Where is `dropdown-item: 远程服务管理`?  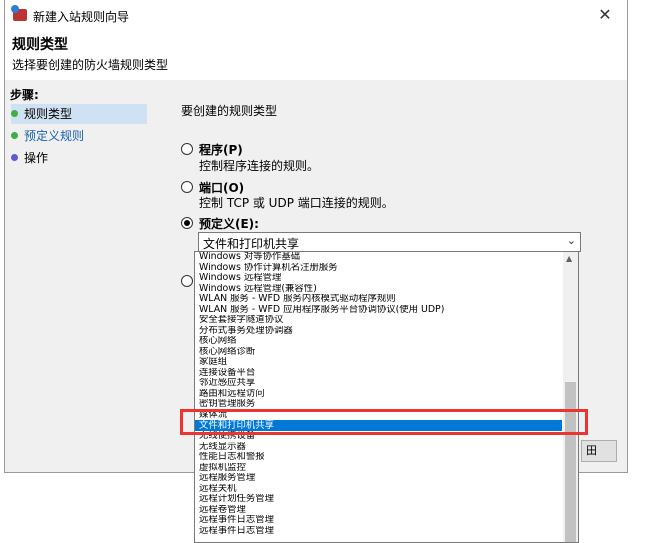 dropdown-item: 远程服务管理 is located at coordinates (378, 478).